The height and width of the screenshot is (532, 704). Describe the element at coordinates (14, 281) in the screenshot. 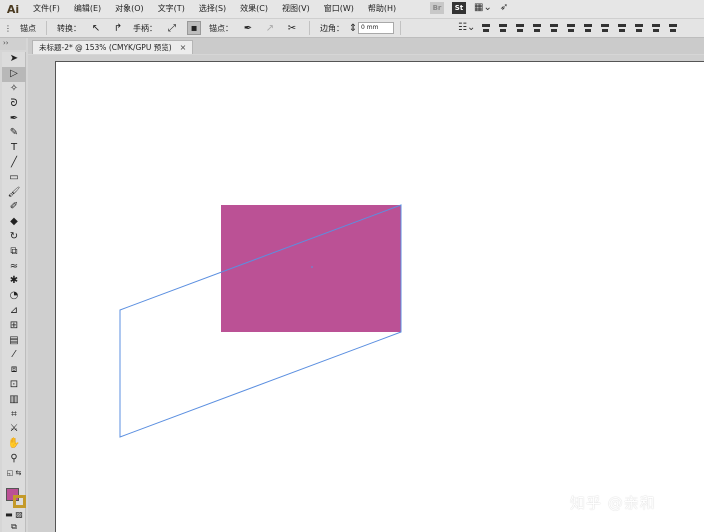

I see `puppet-warp-tool-icon: ✱` at that location.